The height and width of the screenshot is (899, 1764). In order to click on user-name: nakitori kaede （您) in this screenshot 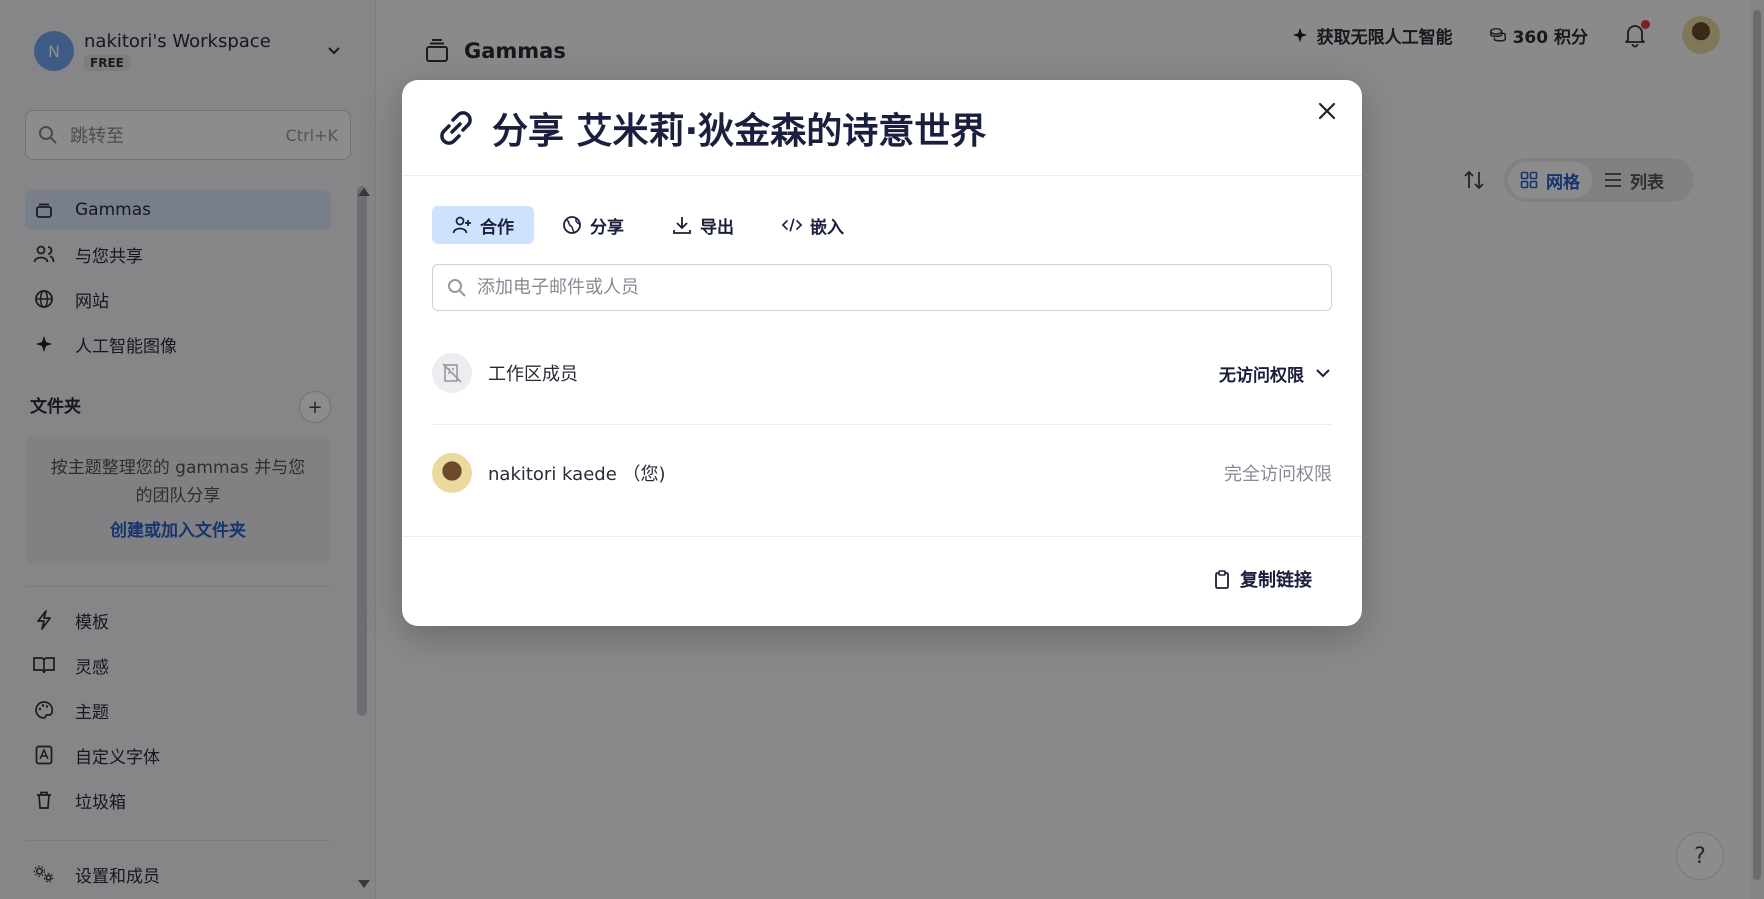, I will do `click(577, 474)`.